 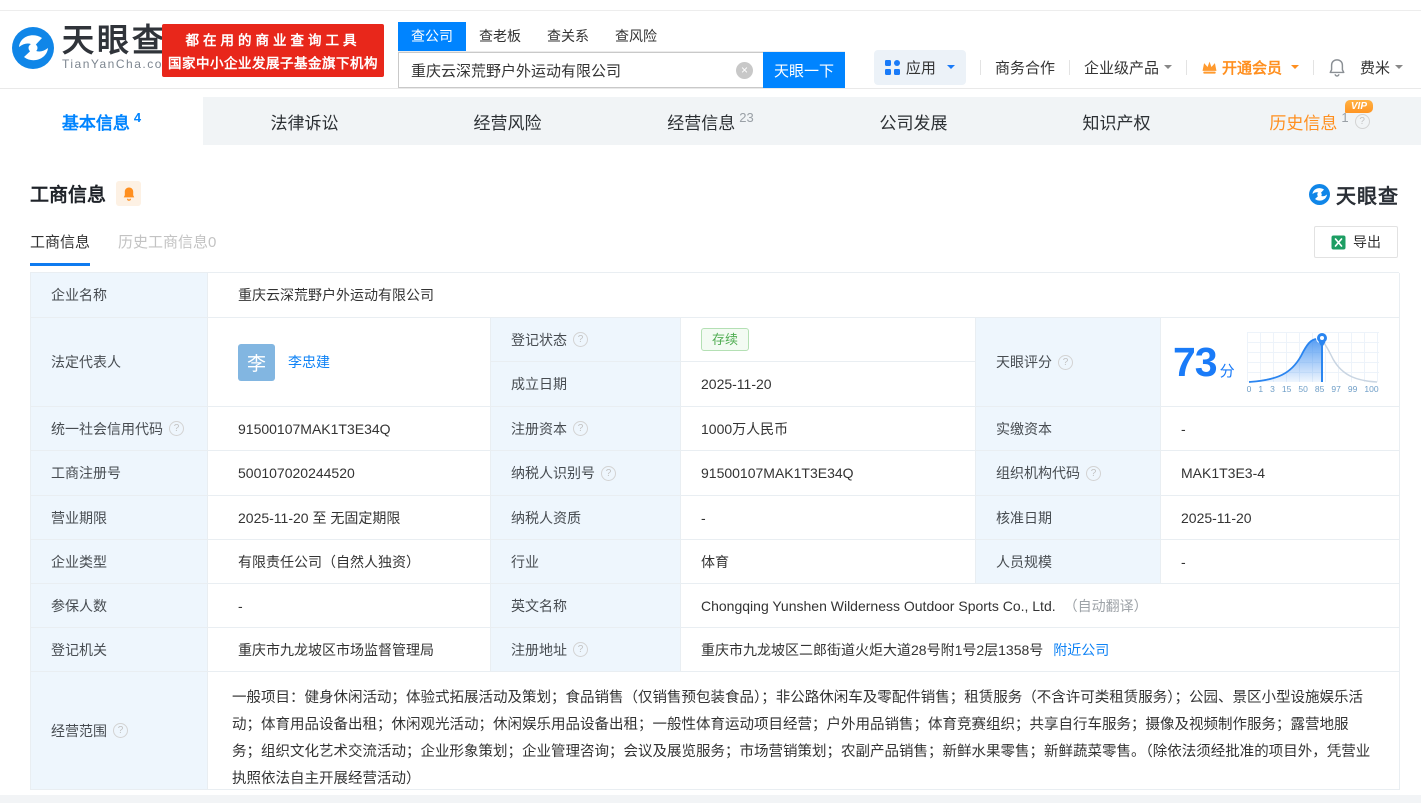 I want to click on legal-rep-link: 李忠建, so click(x=309, y=362).